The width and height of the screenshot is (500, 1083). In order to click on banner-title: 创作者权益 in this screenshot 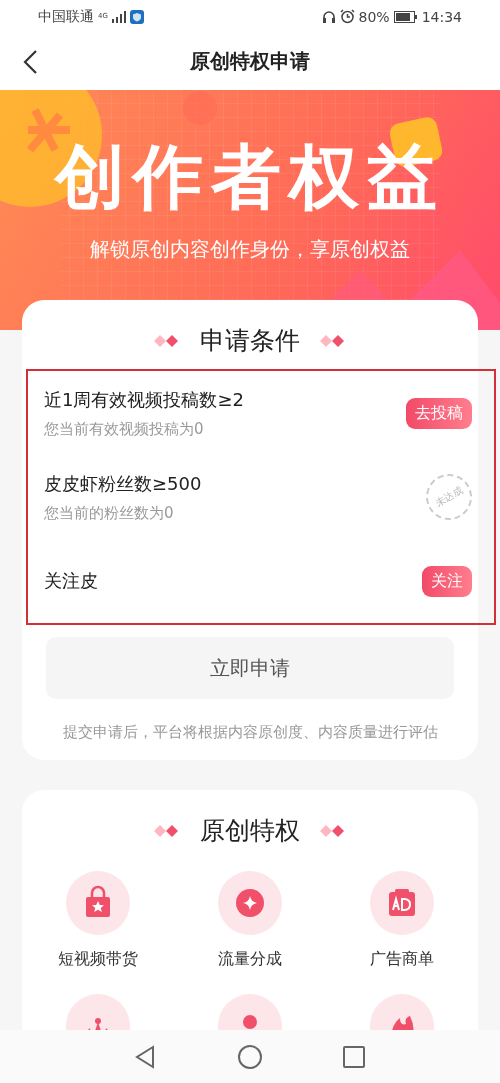, I will do `click(250, 177)`.